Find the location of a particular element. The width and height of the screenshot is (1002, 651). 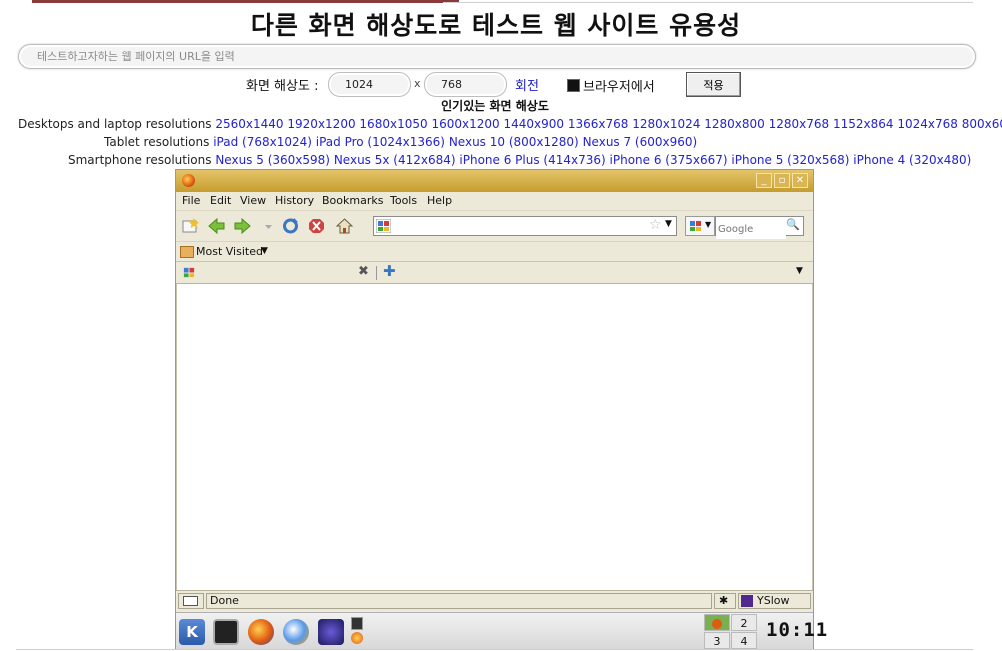

connection-icon is located at coordinates (190, 601).